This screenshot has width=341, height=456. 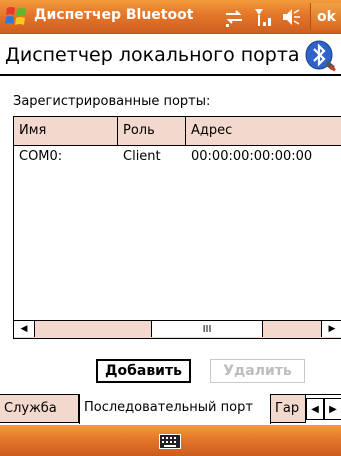 What do you see at coordinates (152, 55) in the screenshot?
I see `page-title: Диспетчер локального порта` at bounding box center [152, 55].